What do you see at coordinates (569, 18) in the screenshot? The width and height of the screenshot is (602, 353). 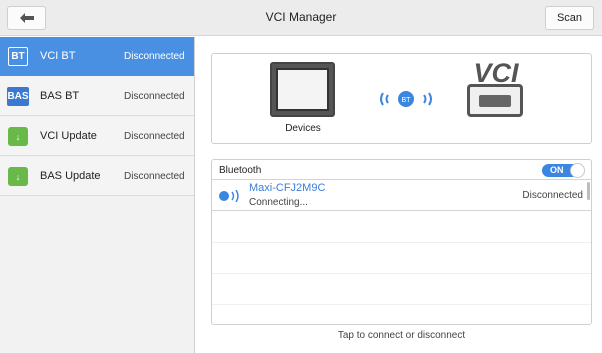 I see `scan-button: Scan` at bounding box center [569, 18].